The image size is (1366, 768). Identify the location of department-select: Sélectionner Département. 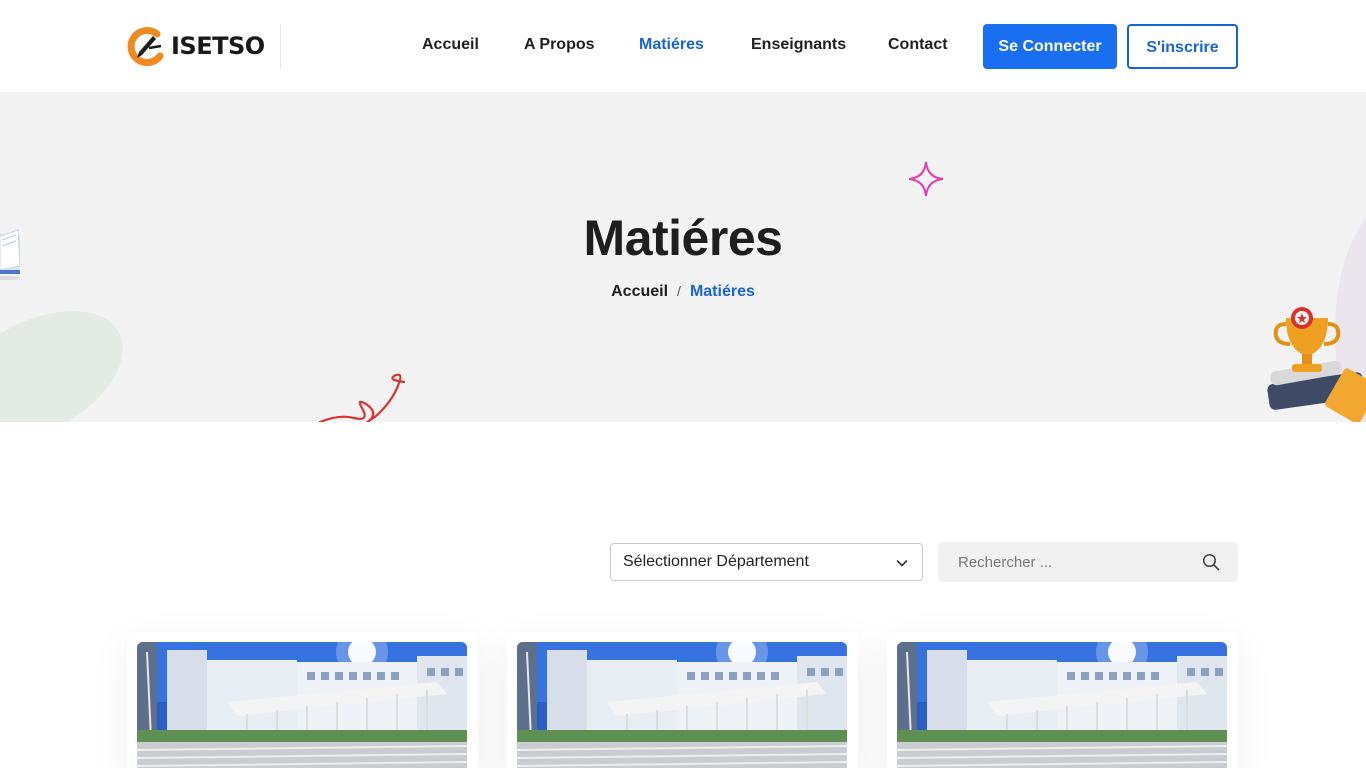
(766, 562).